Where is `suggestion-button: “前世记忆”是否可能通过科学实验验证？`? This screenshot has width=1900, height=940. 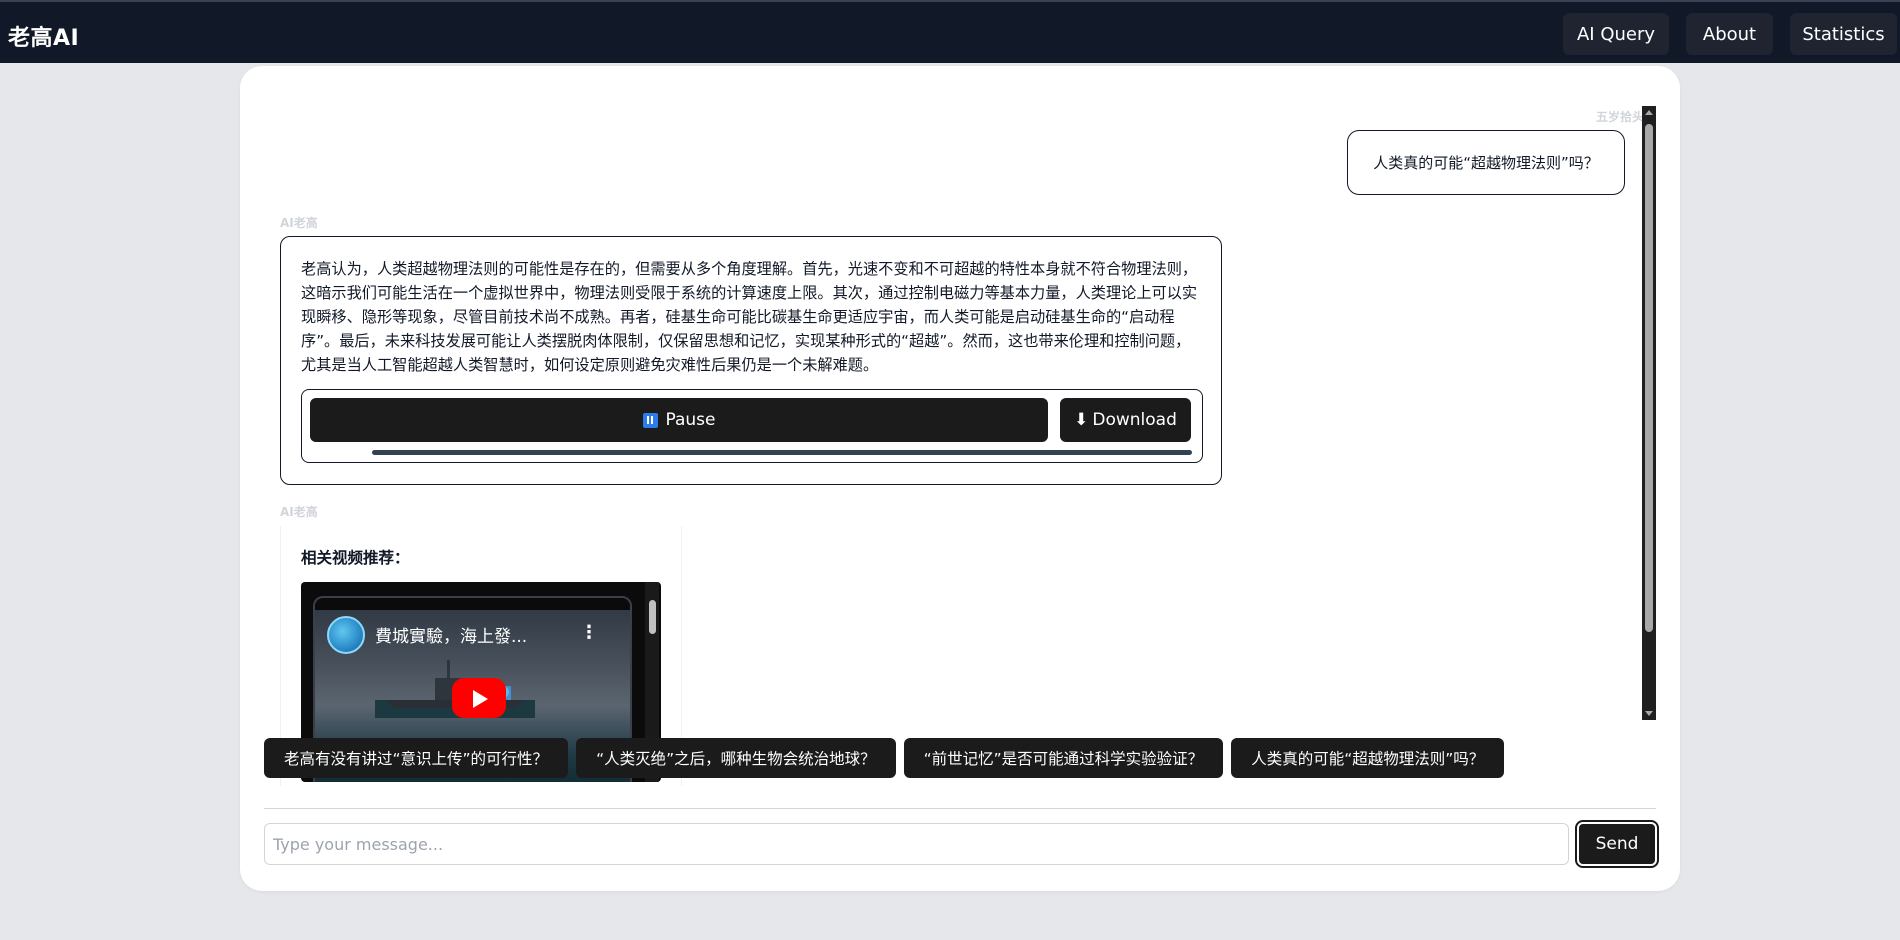 suggestion-button: “前世记忆”是否可能通过科学实验验证？ is located at coordinates (1063, 758).